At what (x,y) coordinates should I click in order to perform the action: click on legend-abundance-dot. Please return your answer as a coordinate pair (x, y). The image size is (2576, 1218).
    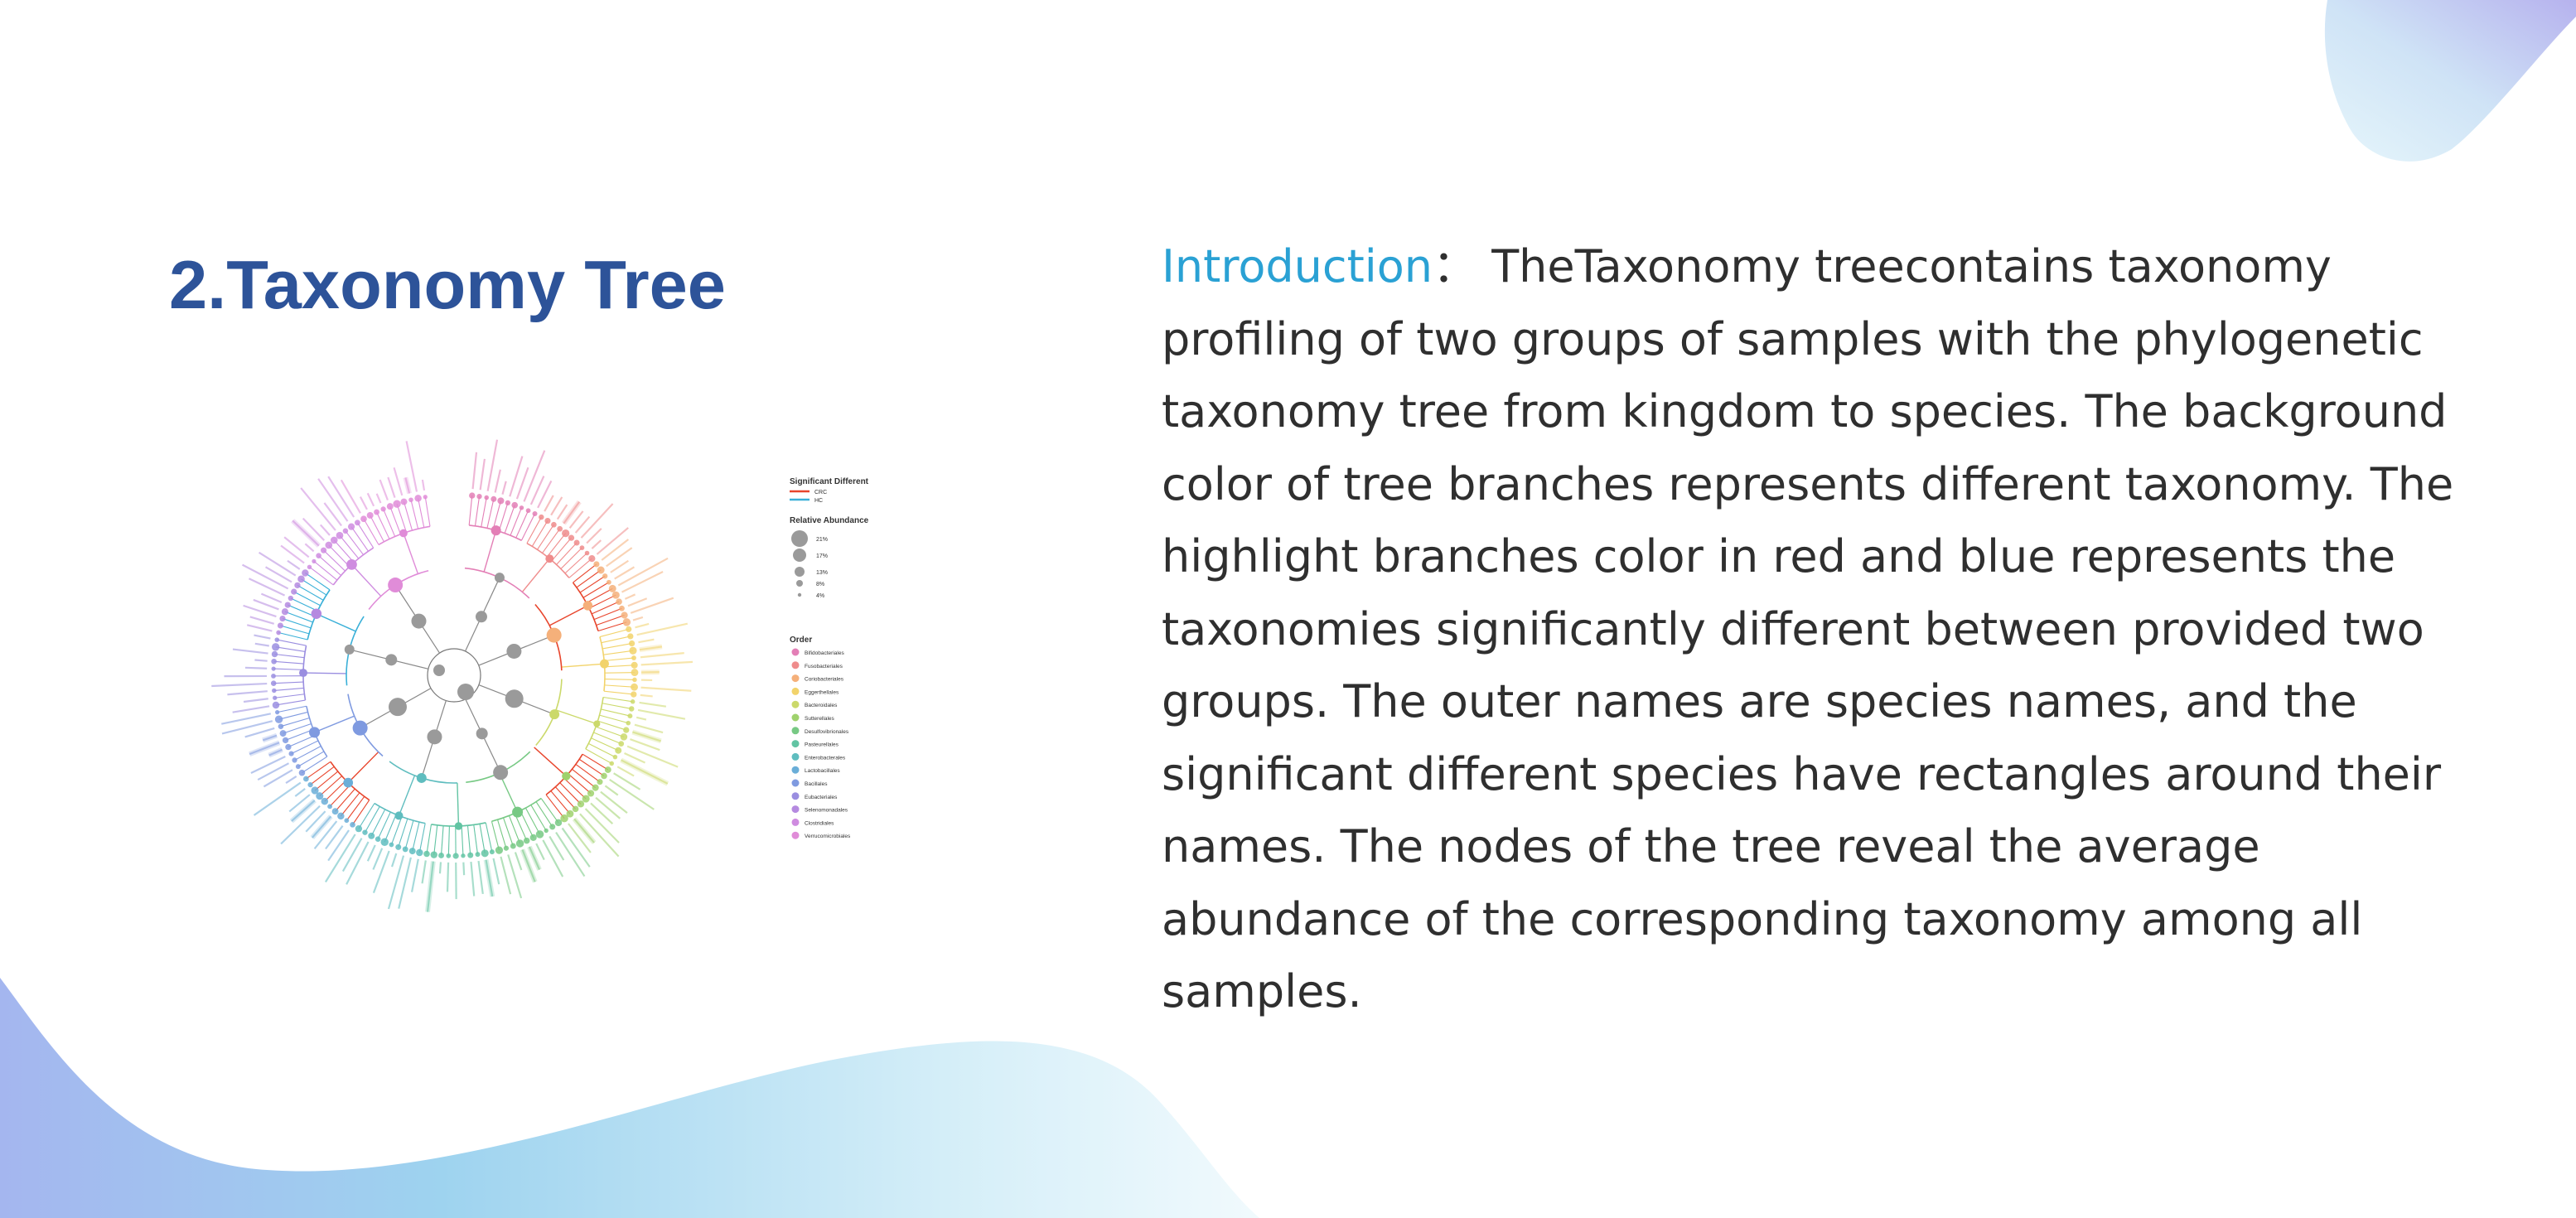
    Looking at the image, I should click on (799, 555).